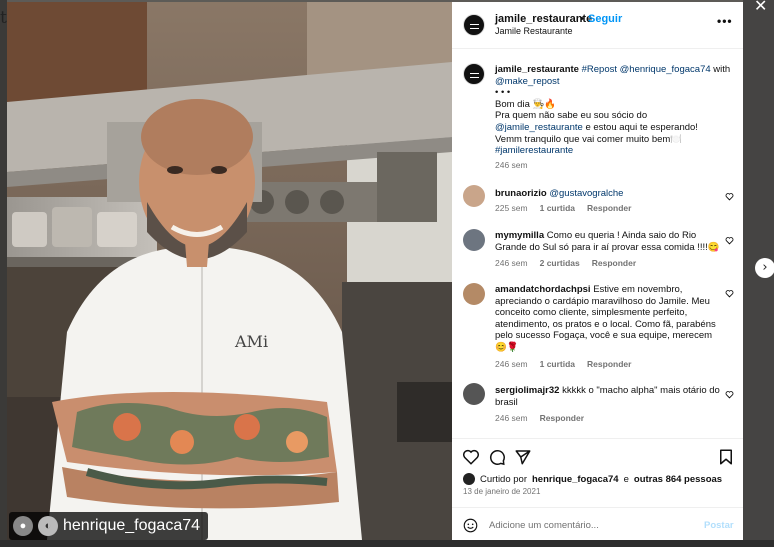 This screenshot has width=774, height=547. I want to click on comment-meta: 246 sem Responder, so click(539, 418).